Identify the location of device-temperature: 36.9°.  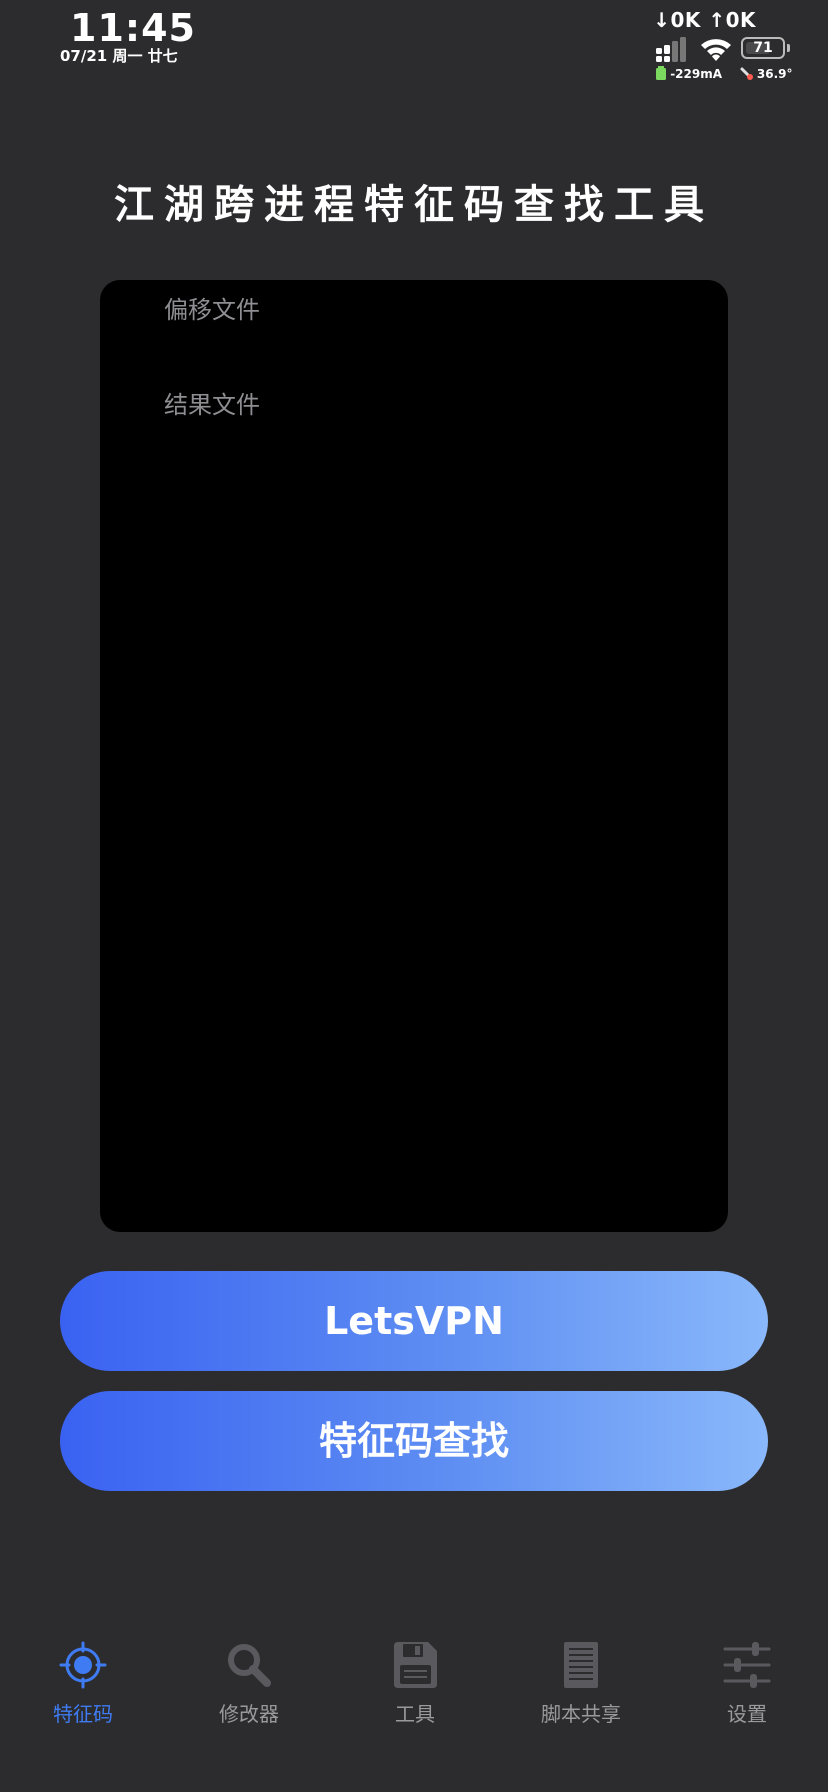
(774, 74).